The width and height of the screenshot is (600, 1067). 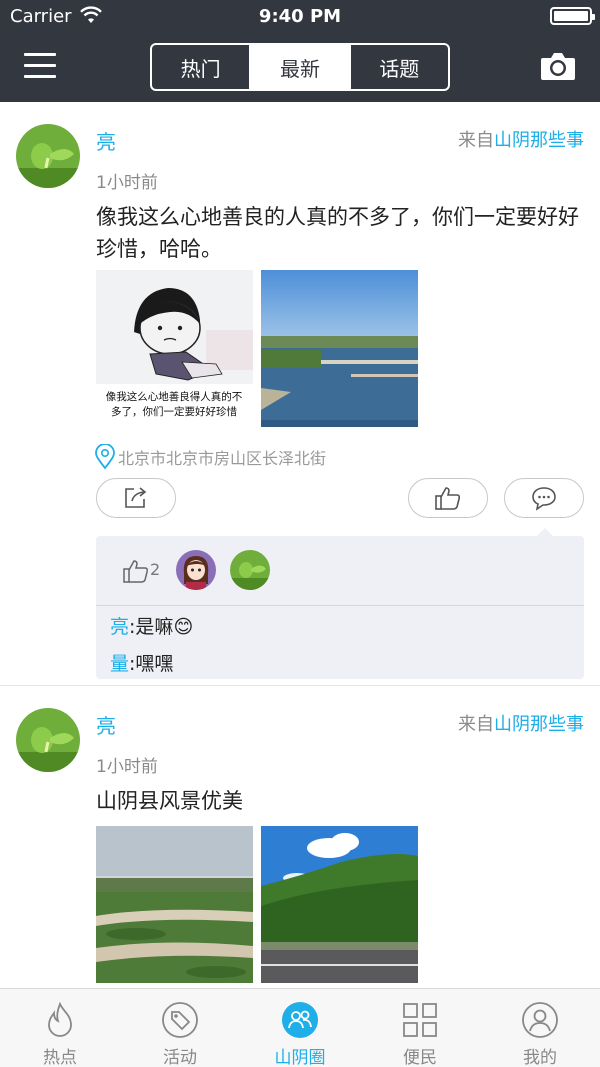 What do you see at coordinates (169, 801) in the screenshot?
I see `post-content: 山阴县风景优美` at bounding box center [169, 801].